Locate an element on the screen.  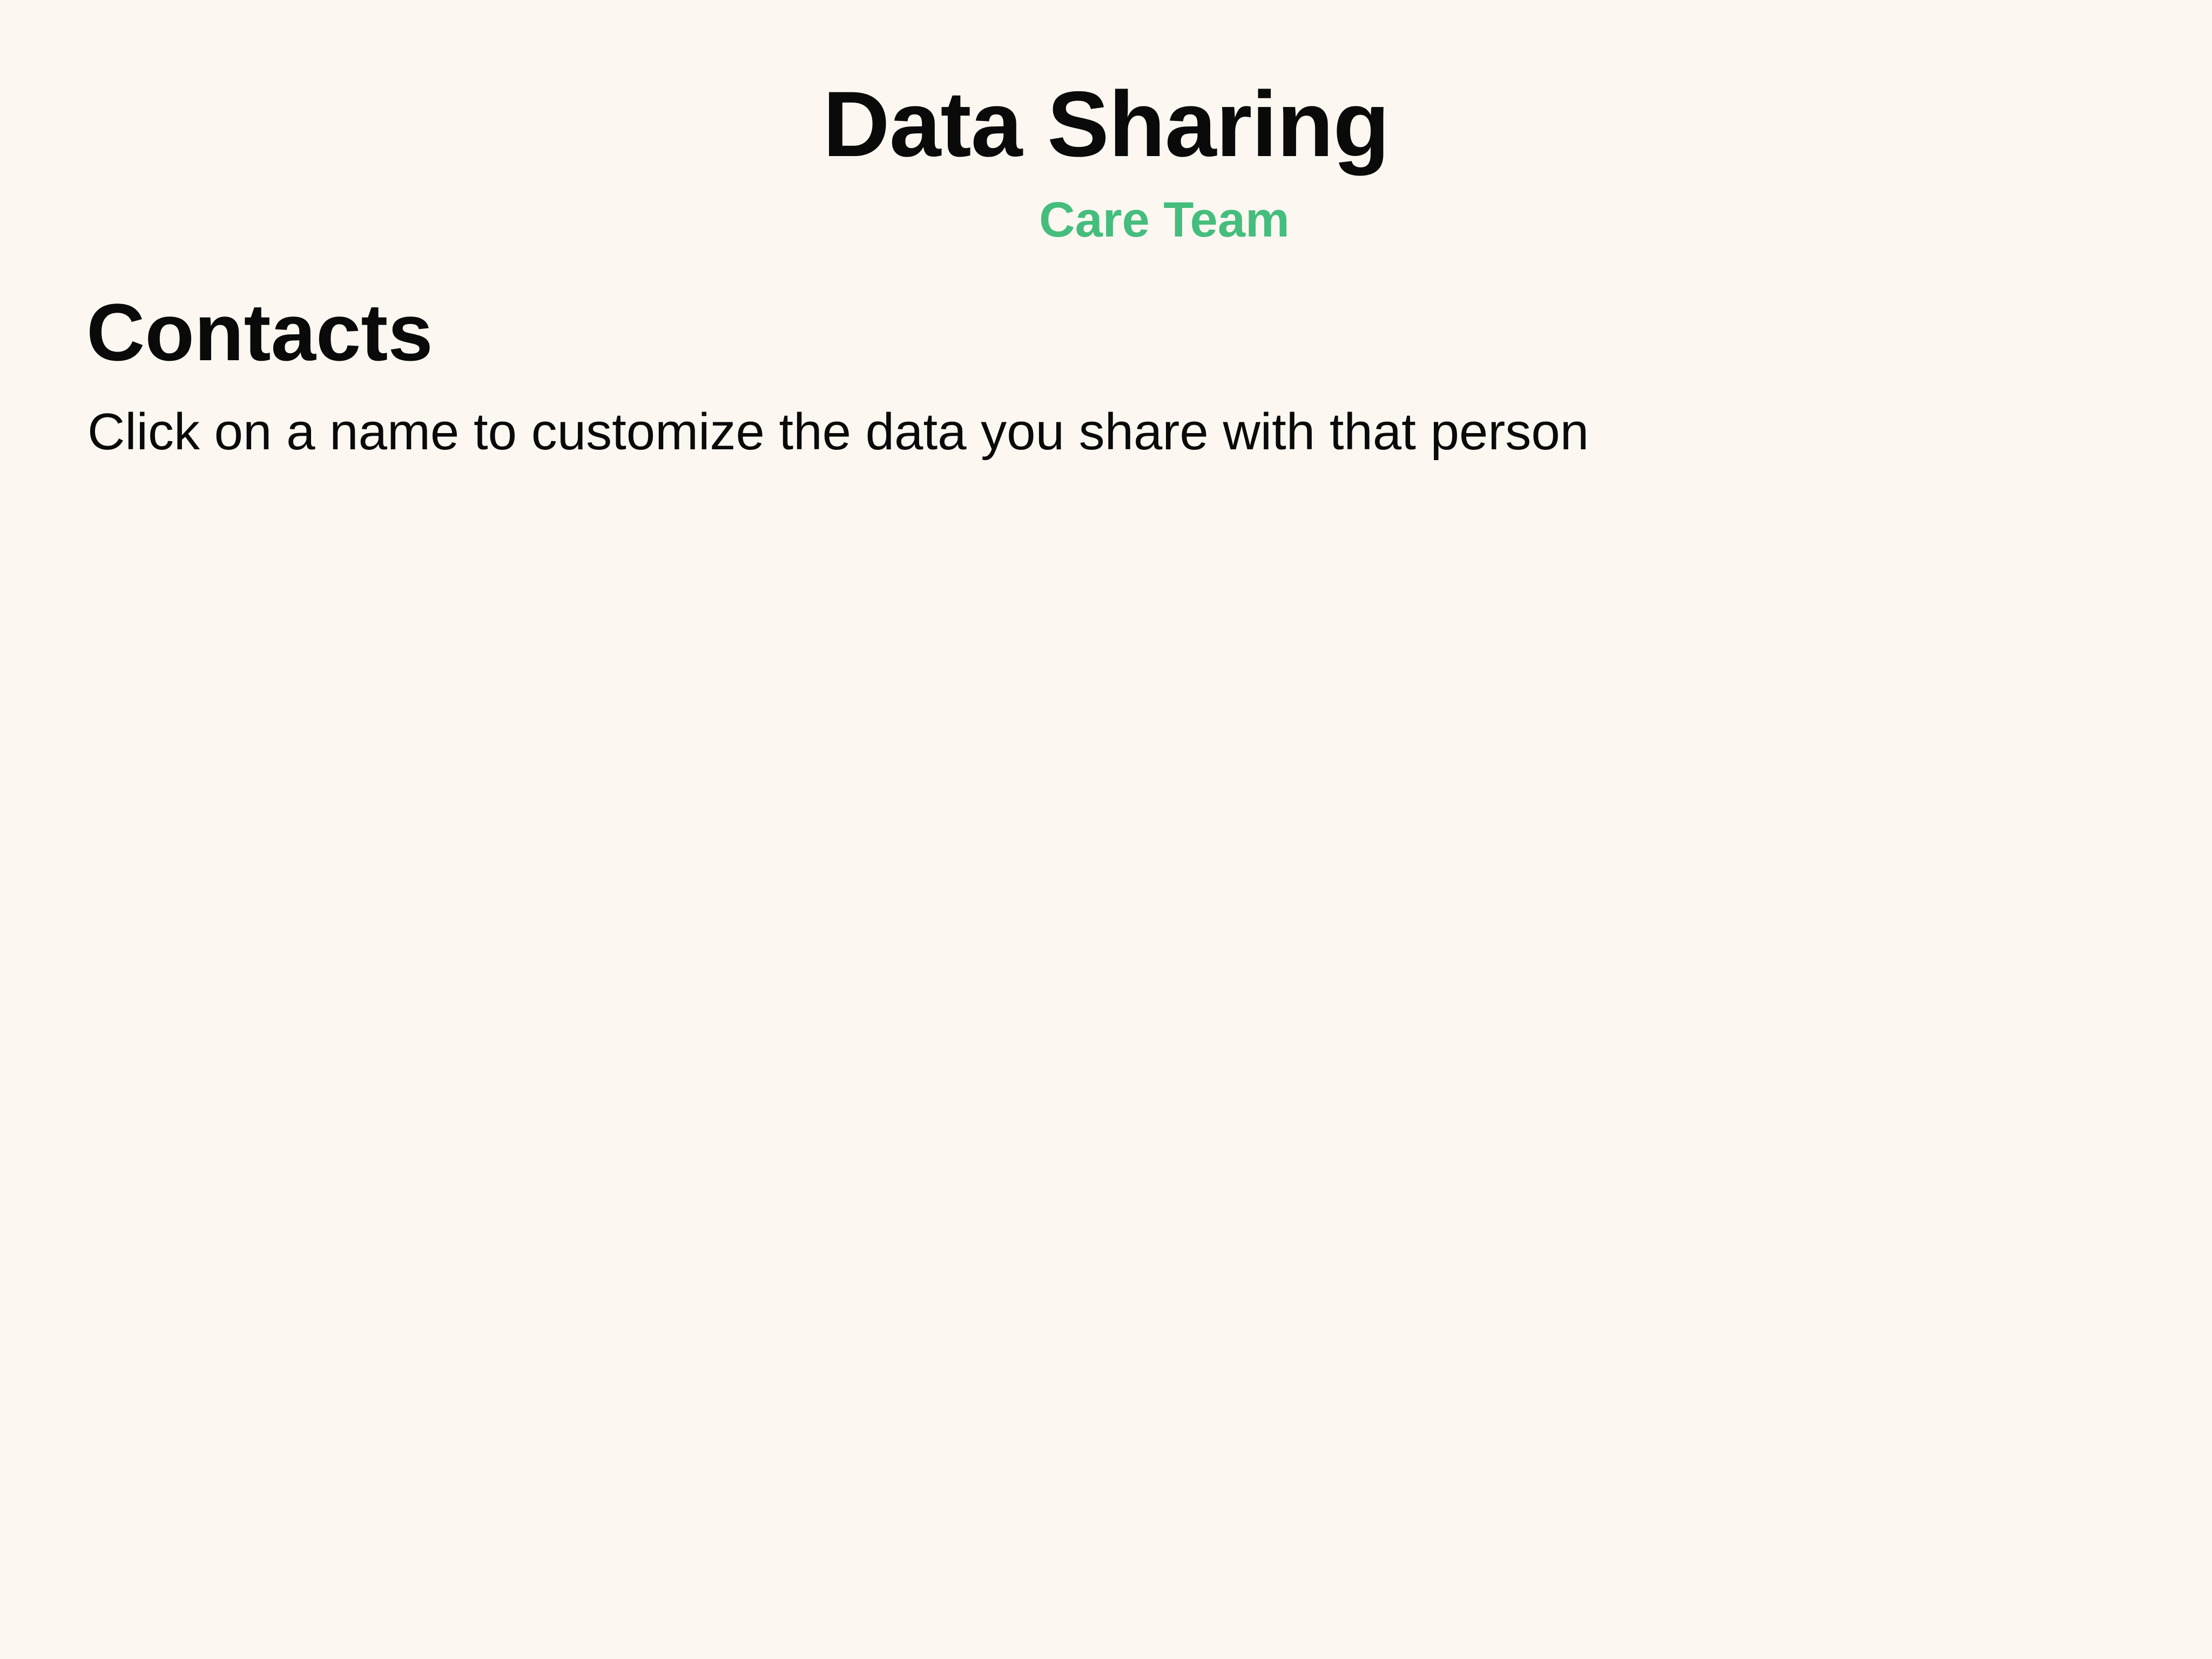
contacts-title: Contacts is located at coordinates (259, 332).